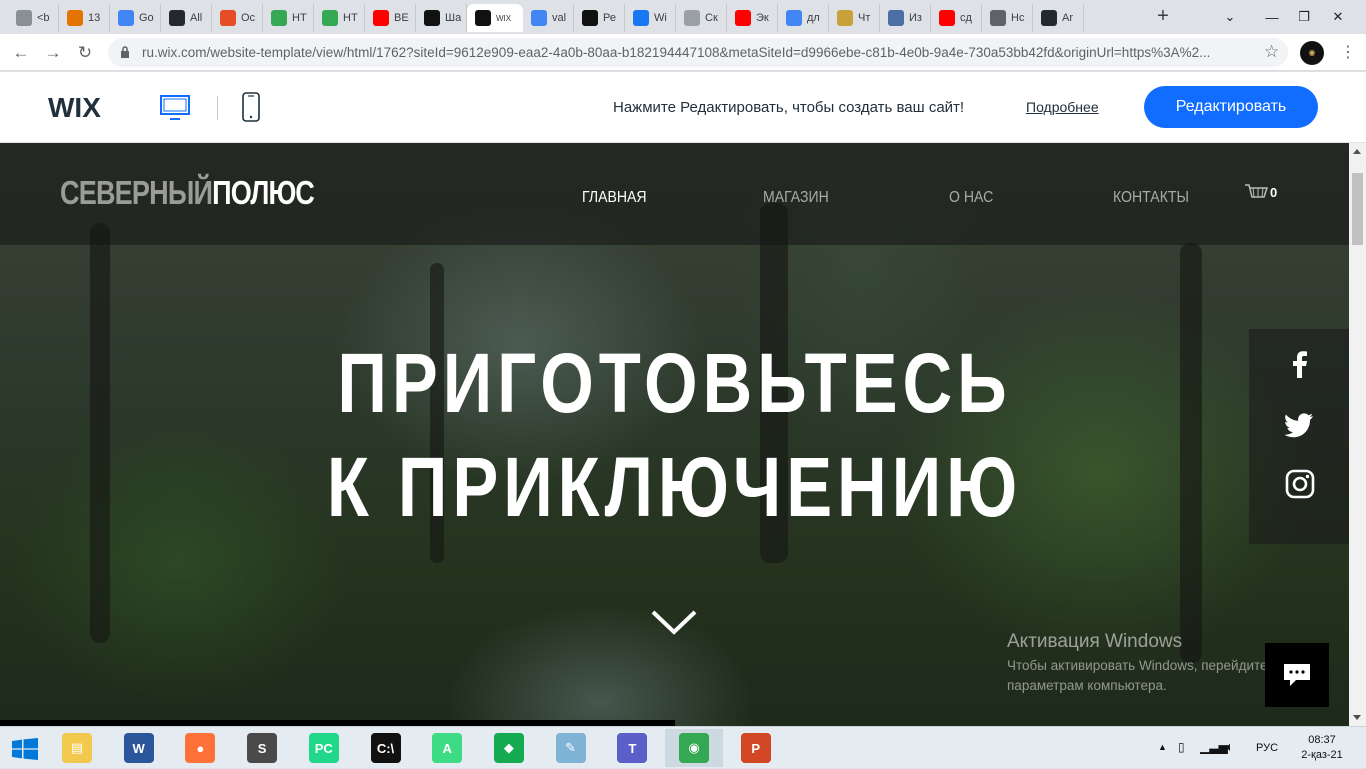  What do you see at coordinates (196, 18) in the screenshot?
I see `browser-tab-label: All` at bounding box center [196, 18].